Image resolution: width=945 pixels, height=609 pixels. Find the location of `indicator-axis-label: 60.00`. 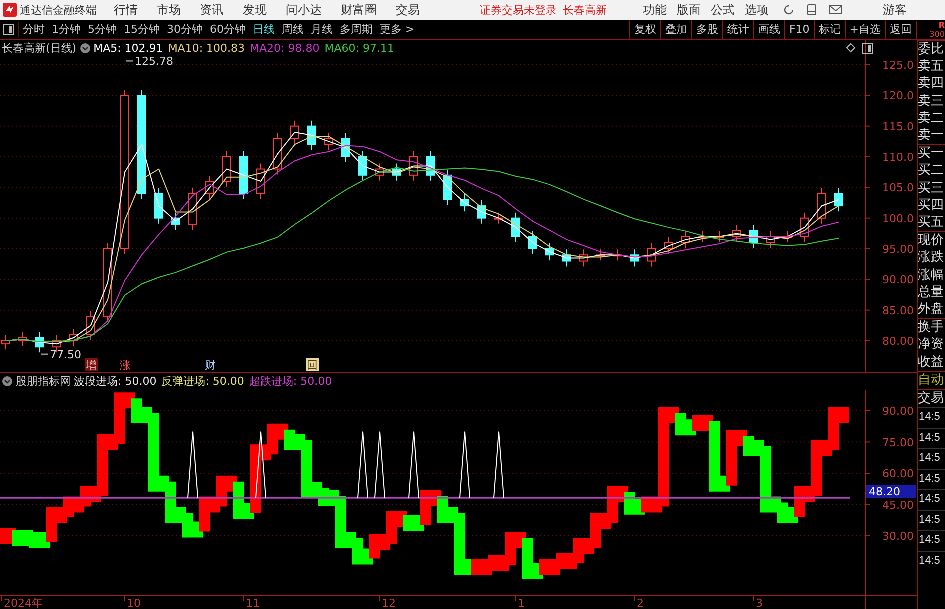

indicator-axis-label: 60.00 is located at coordinates (898, 474).